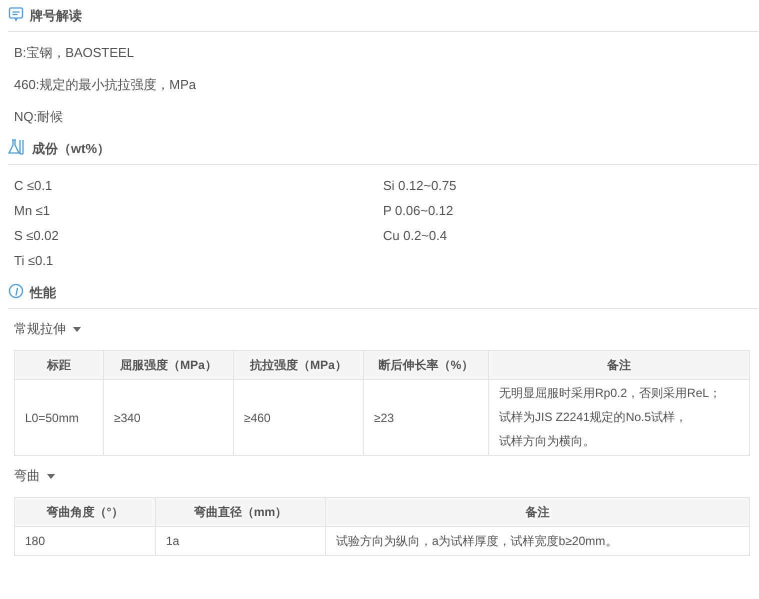  I want to click on flask-icon, so click(17, 147).